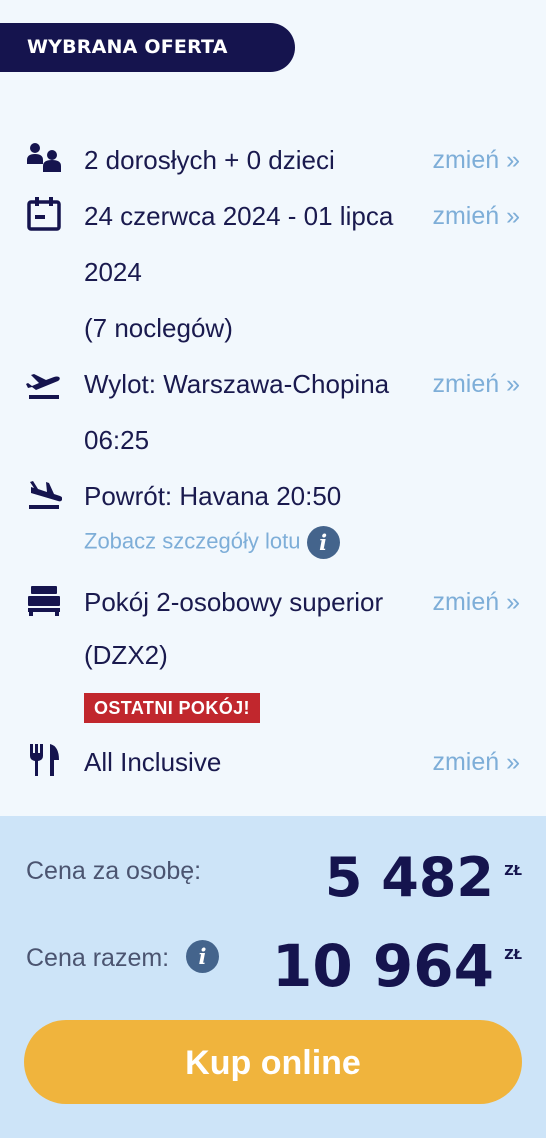 The image size is (546, 1138). I want to click on room-line-1: Pokój 2-osobowy superior, so click(234, 602).